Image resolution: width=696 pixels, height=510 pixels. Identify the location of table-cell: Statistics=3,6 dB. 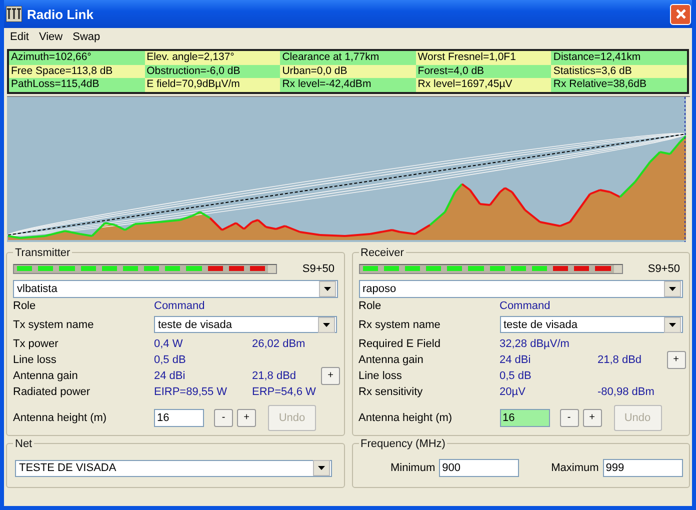
(619, 71).